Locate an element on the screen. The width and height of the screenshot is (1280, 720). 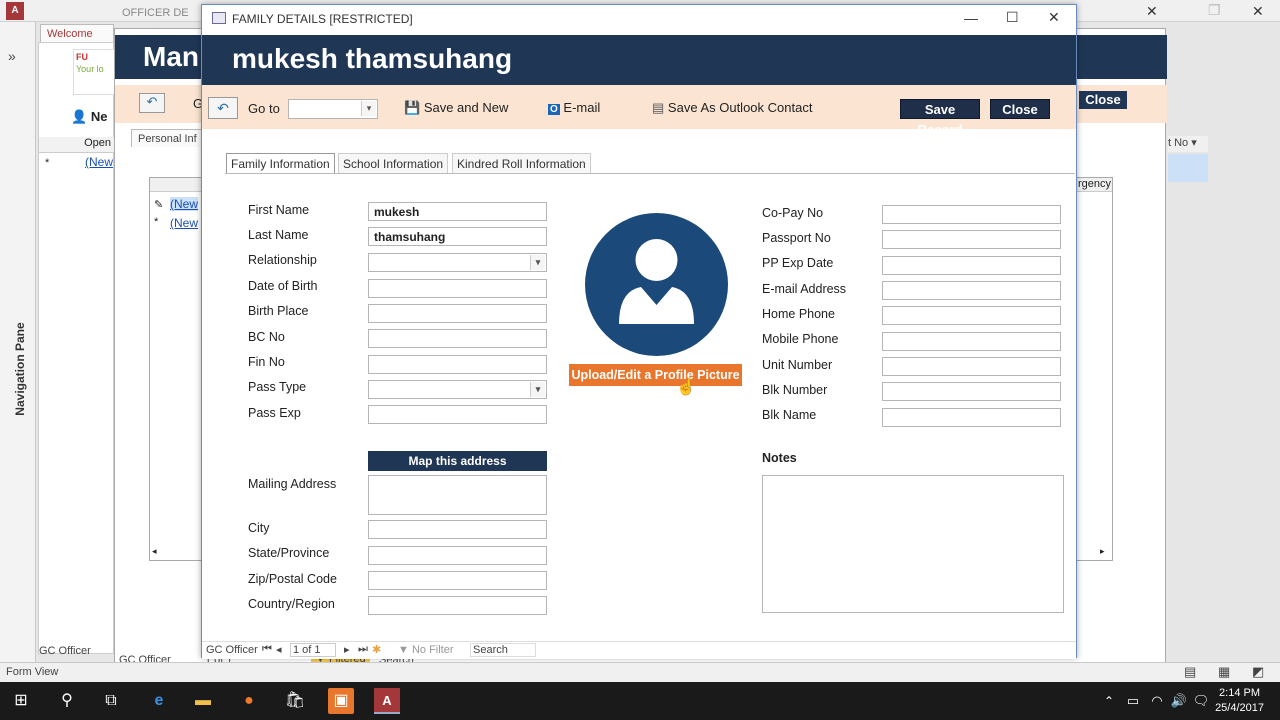
profile-picture is located at coordinates (656, 284).